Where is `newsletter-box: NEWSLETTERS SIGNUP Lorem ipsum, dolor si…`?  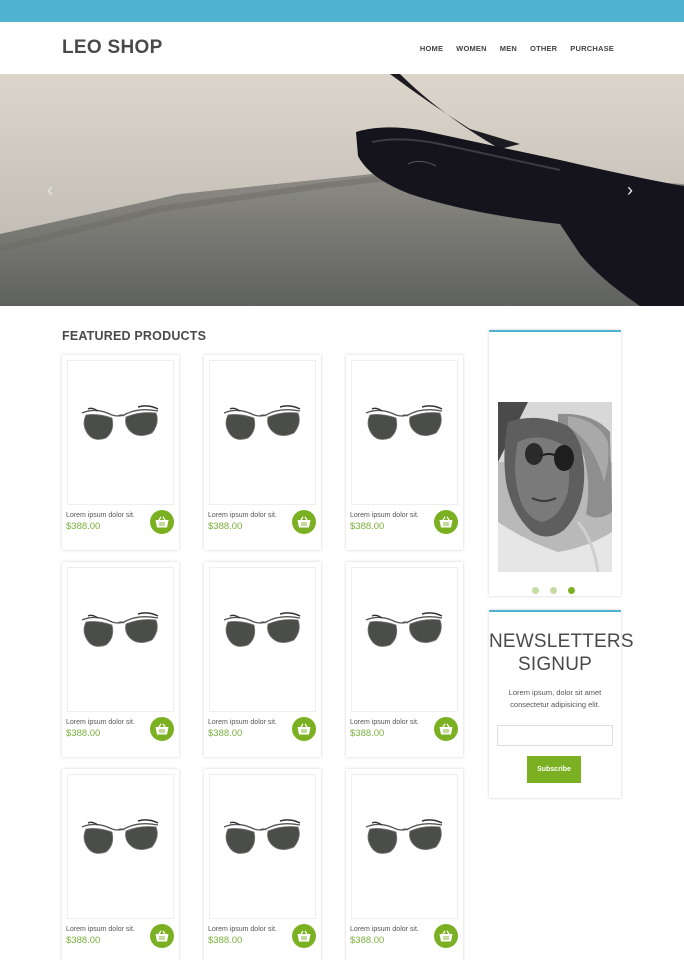
newsletter-box: NEWSLETTERS SIGNUP Lorem ipsum, dolor si… is located at coordinates (561, 704).